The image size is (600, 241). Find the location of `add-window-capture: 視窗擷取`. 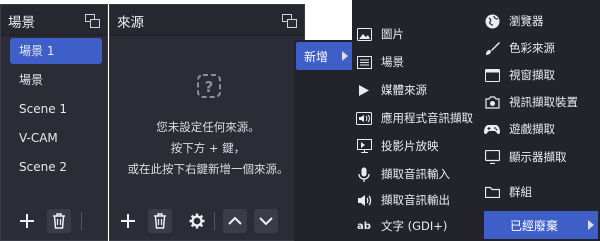

add-window-capture: 視窗擷取 is located at coordinates (540, 75).